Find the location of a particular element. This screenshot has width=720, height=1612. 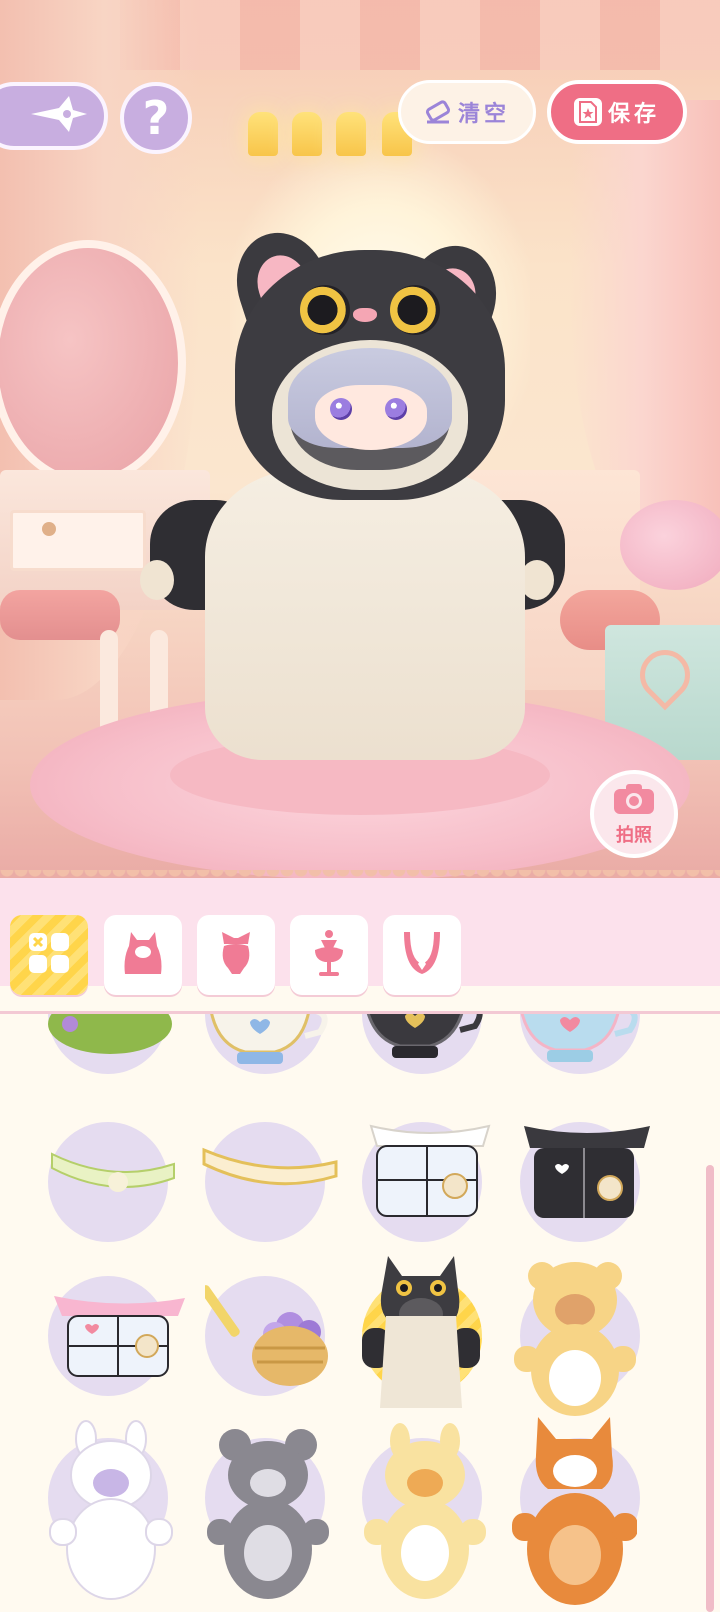

back-button is located at coordinates (54, 116).